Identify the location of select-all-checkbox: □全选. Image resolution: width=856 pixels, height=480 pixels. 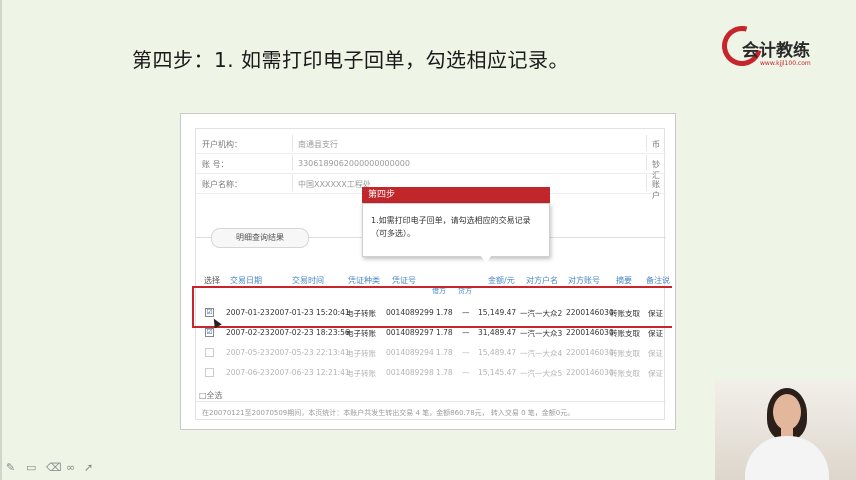
(211, 395).